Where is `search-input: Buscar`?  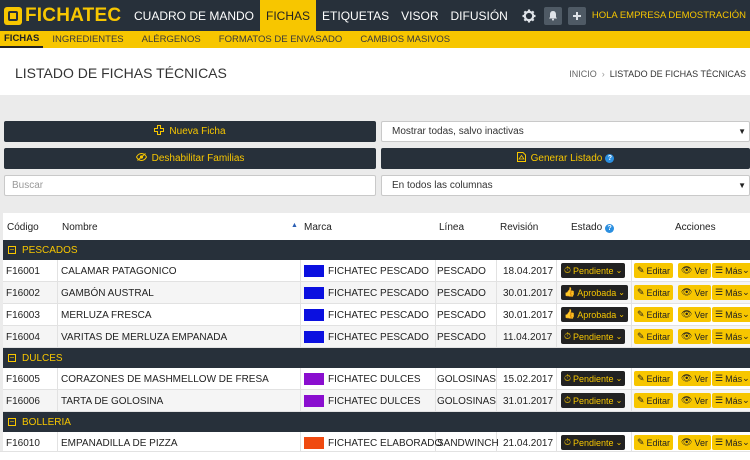
search-input: Buscar is located at coordinates (190, 185).